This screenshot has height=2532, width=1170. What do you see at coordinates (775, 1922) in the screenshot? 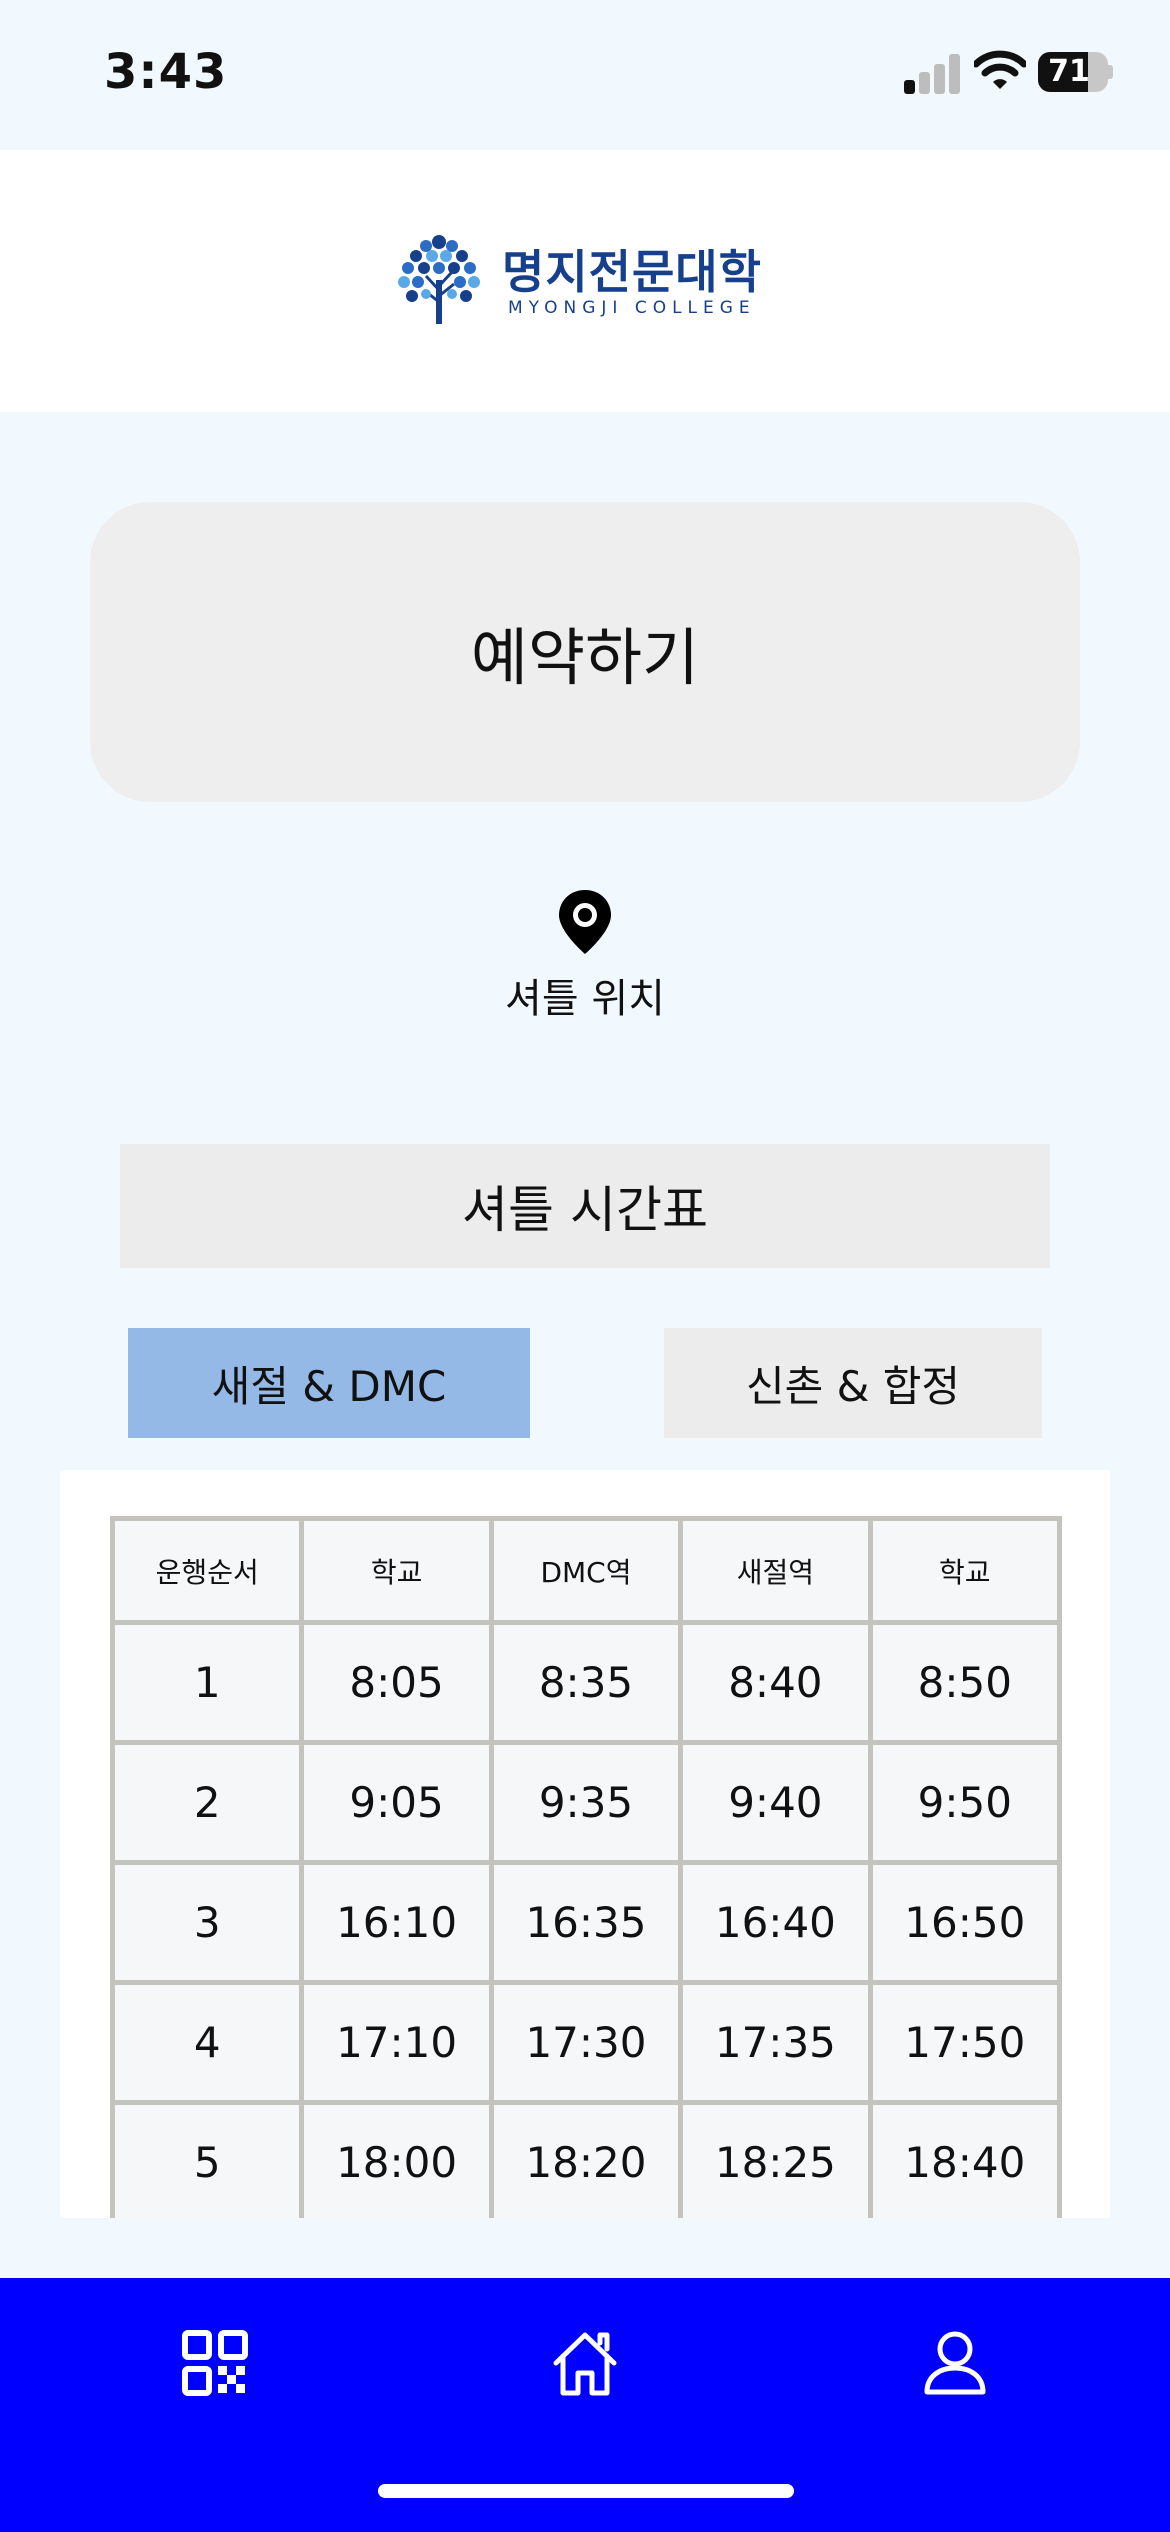
I see `table-cell: 16:40` at bounding box center [775, 1922].